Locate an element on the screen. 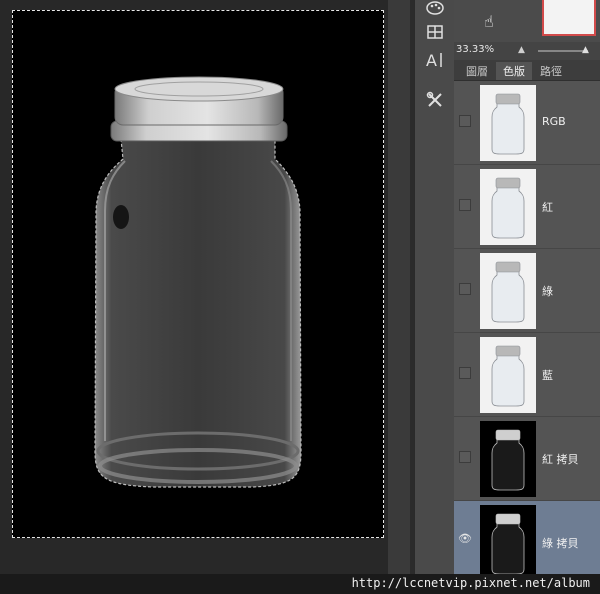  pointer-cursor-icon: ☝ is located at coordinates (489, 21).